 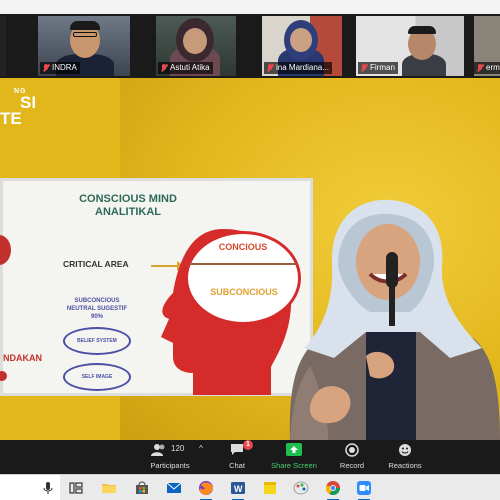 I want to click on belief-system-oval: BELIEF SYSTEM, so click(x=97, y=341).